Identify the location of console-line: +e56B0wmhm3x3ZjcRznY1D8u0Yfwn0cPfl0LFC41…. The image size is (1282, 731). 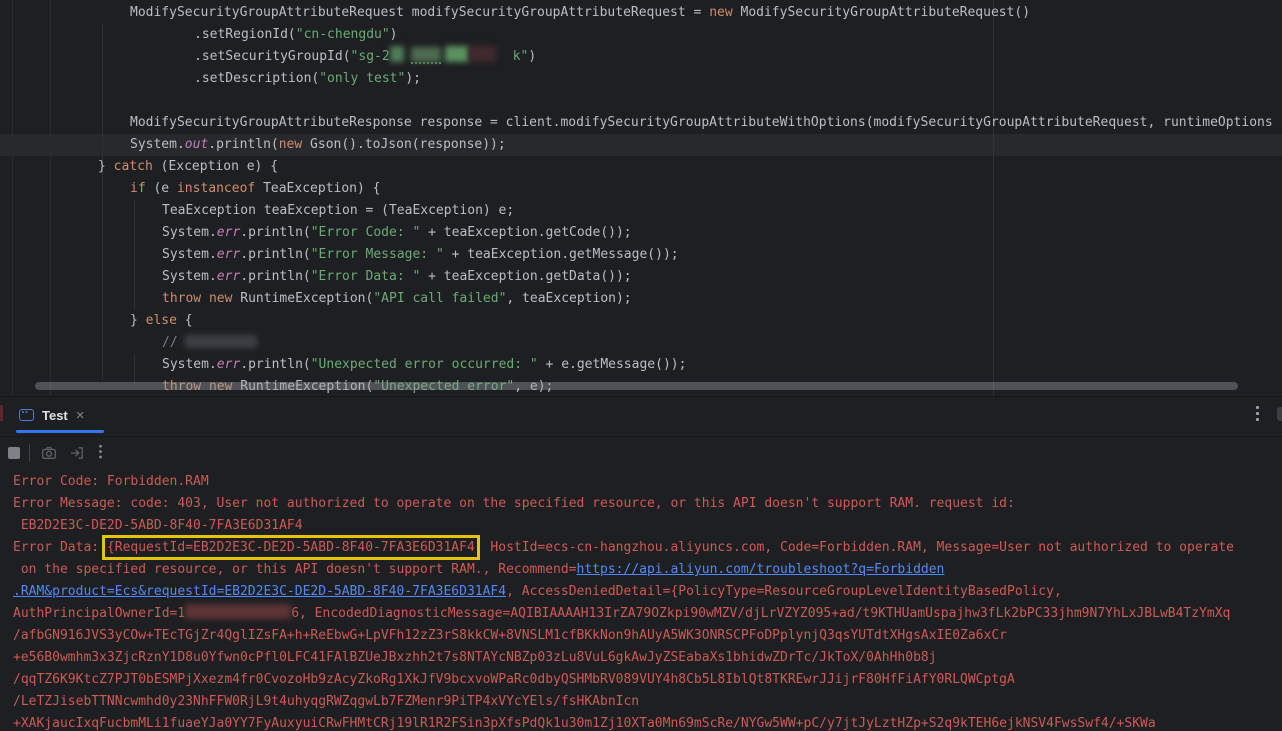
(647, 658).